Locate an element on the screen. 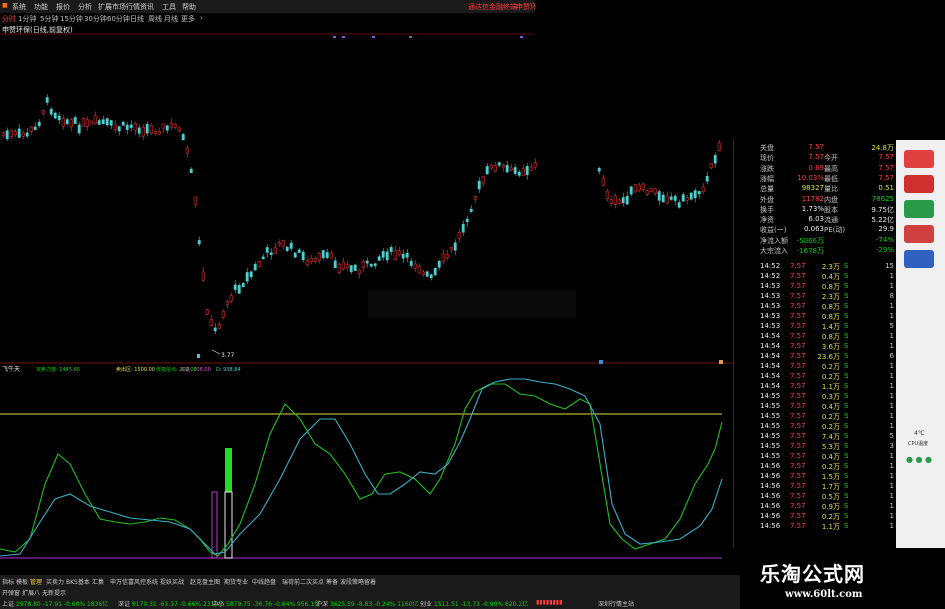 Image resolution: width=945 pixels, height=609 pixels. bottom-tab: 期货专业 is located at coordinates (236, 581).